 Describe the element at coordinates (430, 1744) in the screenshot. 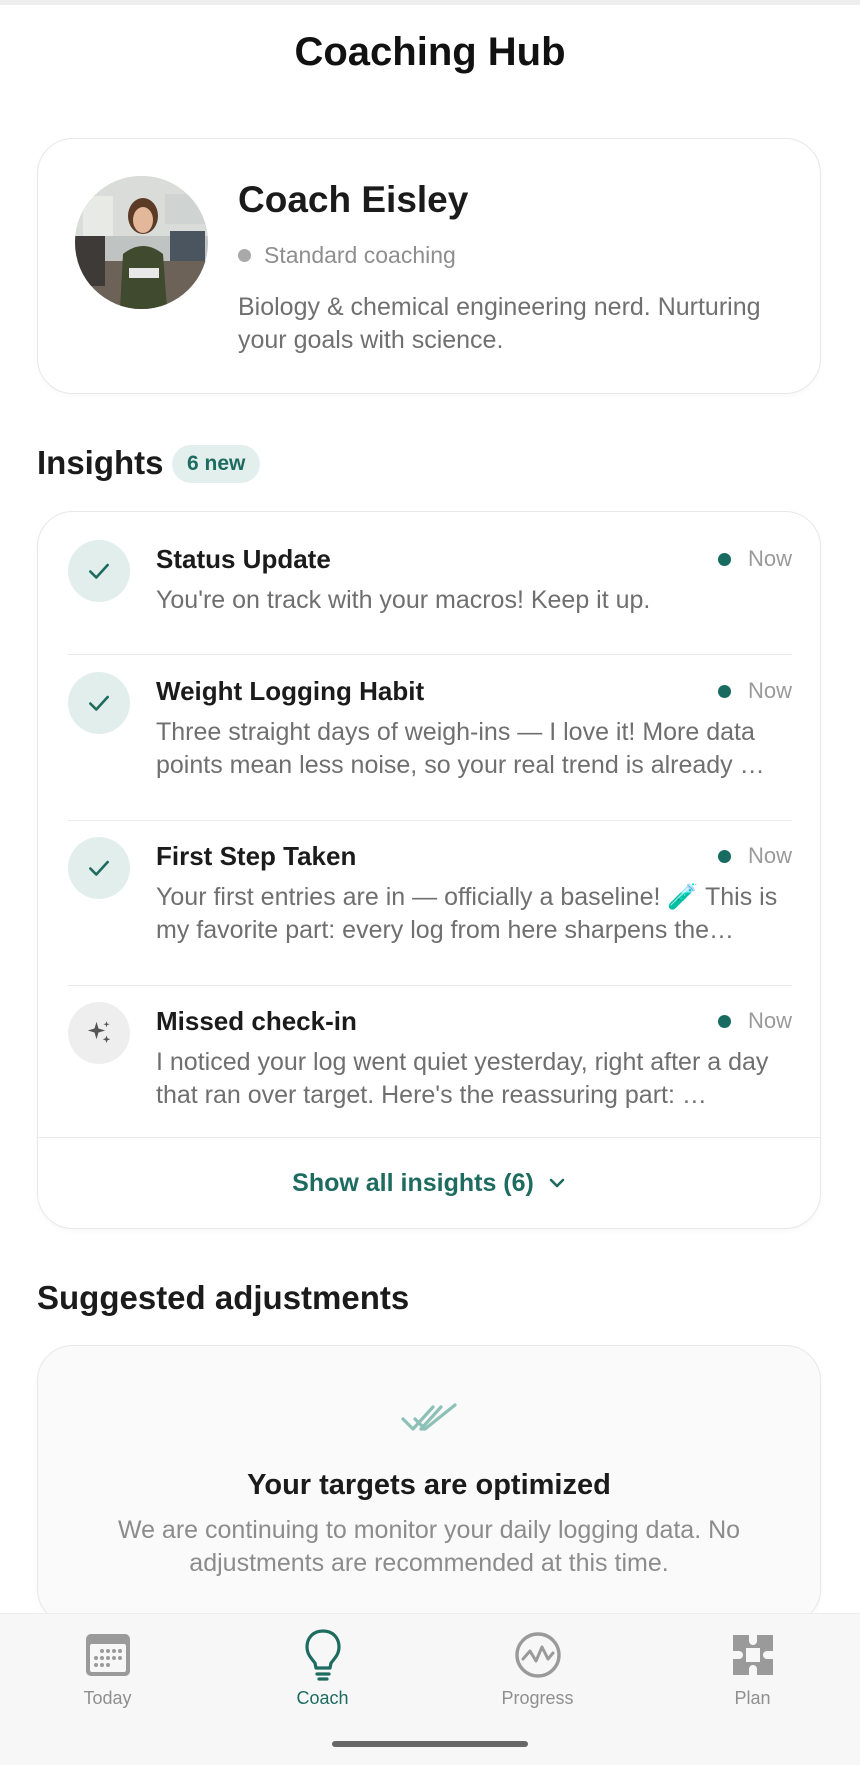

I see `home-indicator` at that location.